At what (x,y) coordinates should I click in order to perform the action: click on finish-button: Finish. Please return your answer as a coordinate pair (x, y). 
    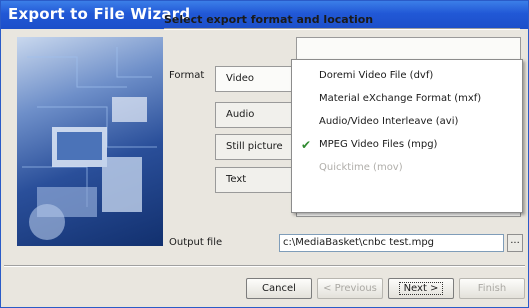
    Looking at the image, I should click on (492, 288).